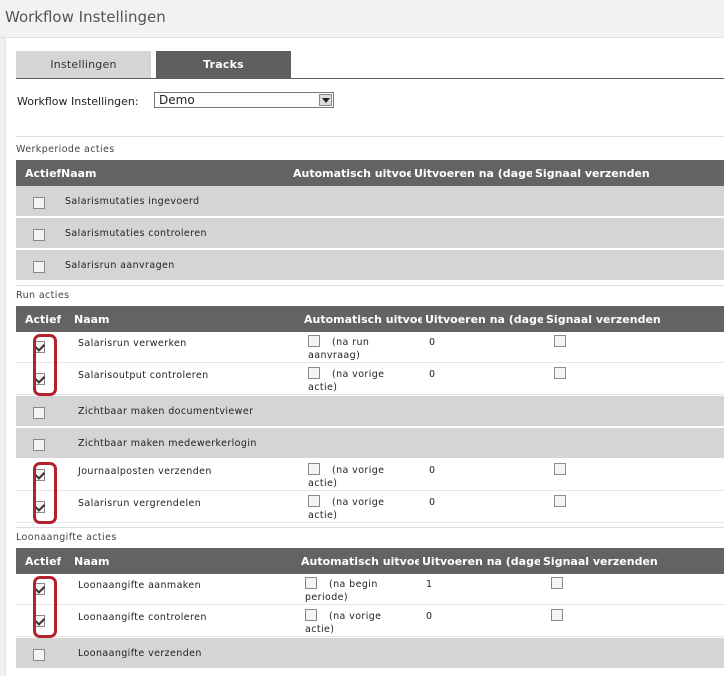 The height and width of the screenshot is (676, 724). What do you see at coordinates (140, 653) in the screenshot?
I see `action-name: Loonaangifte verzenden` at bounding box center [140, 653].